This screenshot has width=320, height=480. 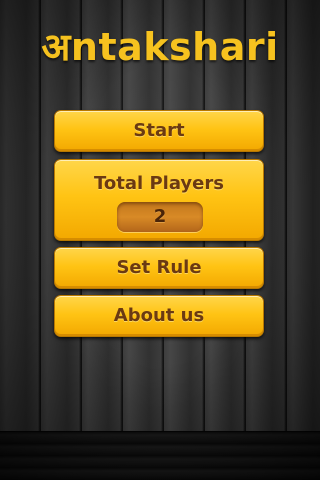 What do you see at coordinates (159, 131) in the screenshot?
I see `start-button: Start` at bounding box center [159, 131].